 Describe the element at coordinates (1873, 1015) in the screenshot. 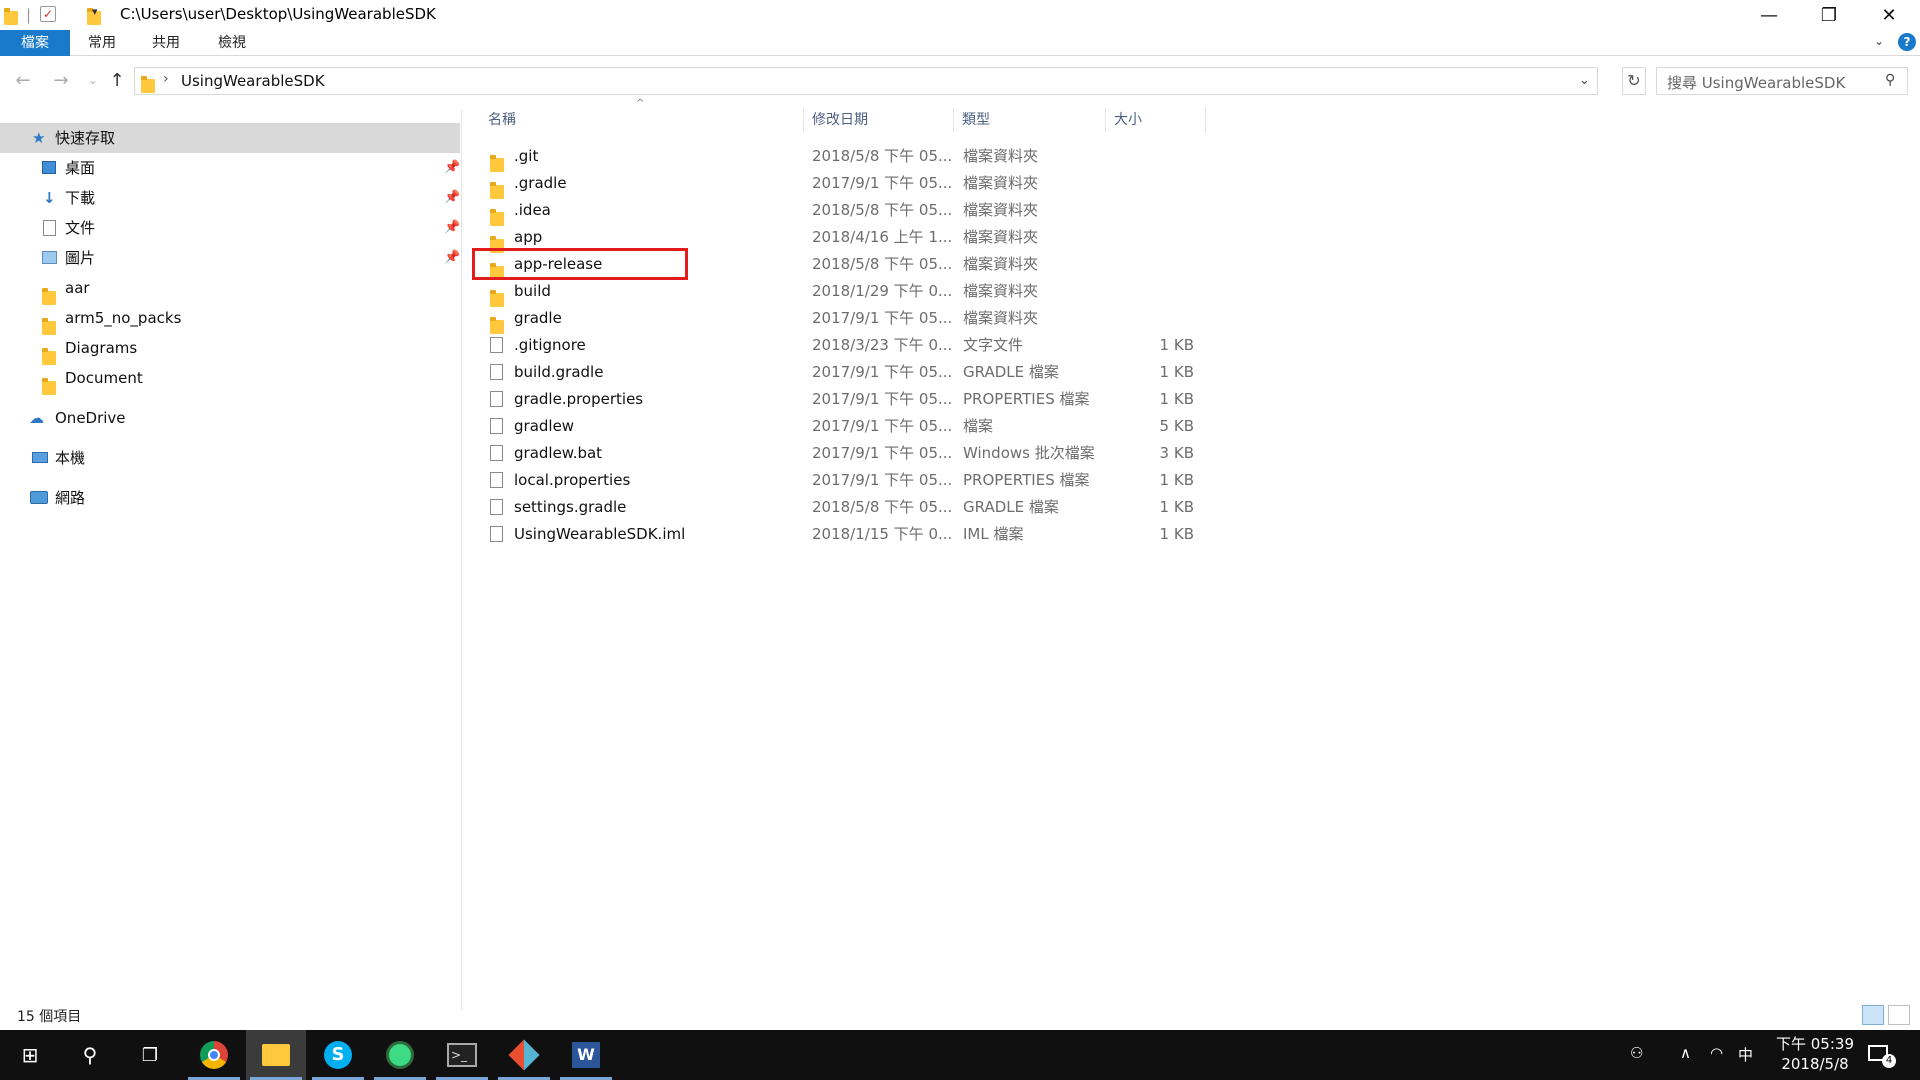

I see `details-view-icon` at that location.